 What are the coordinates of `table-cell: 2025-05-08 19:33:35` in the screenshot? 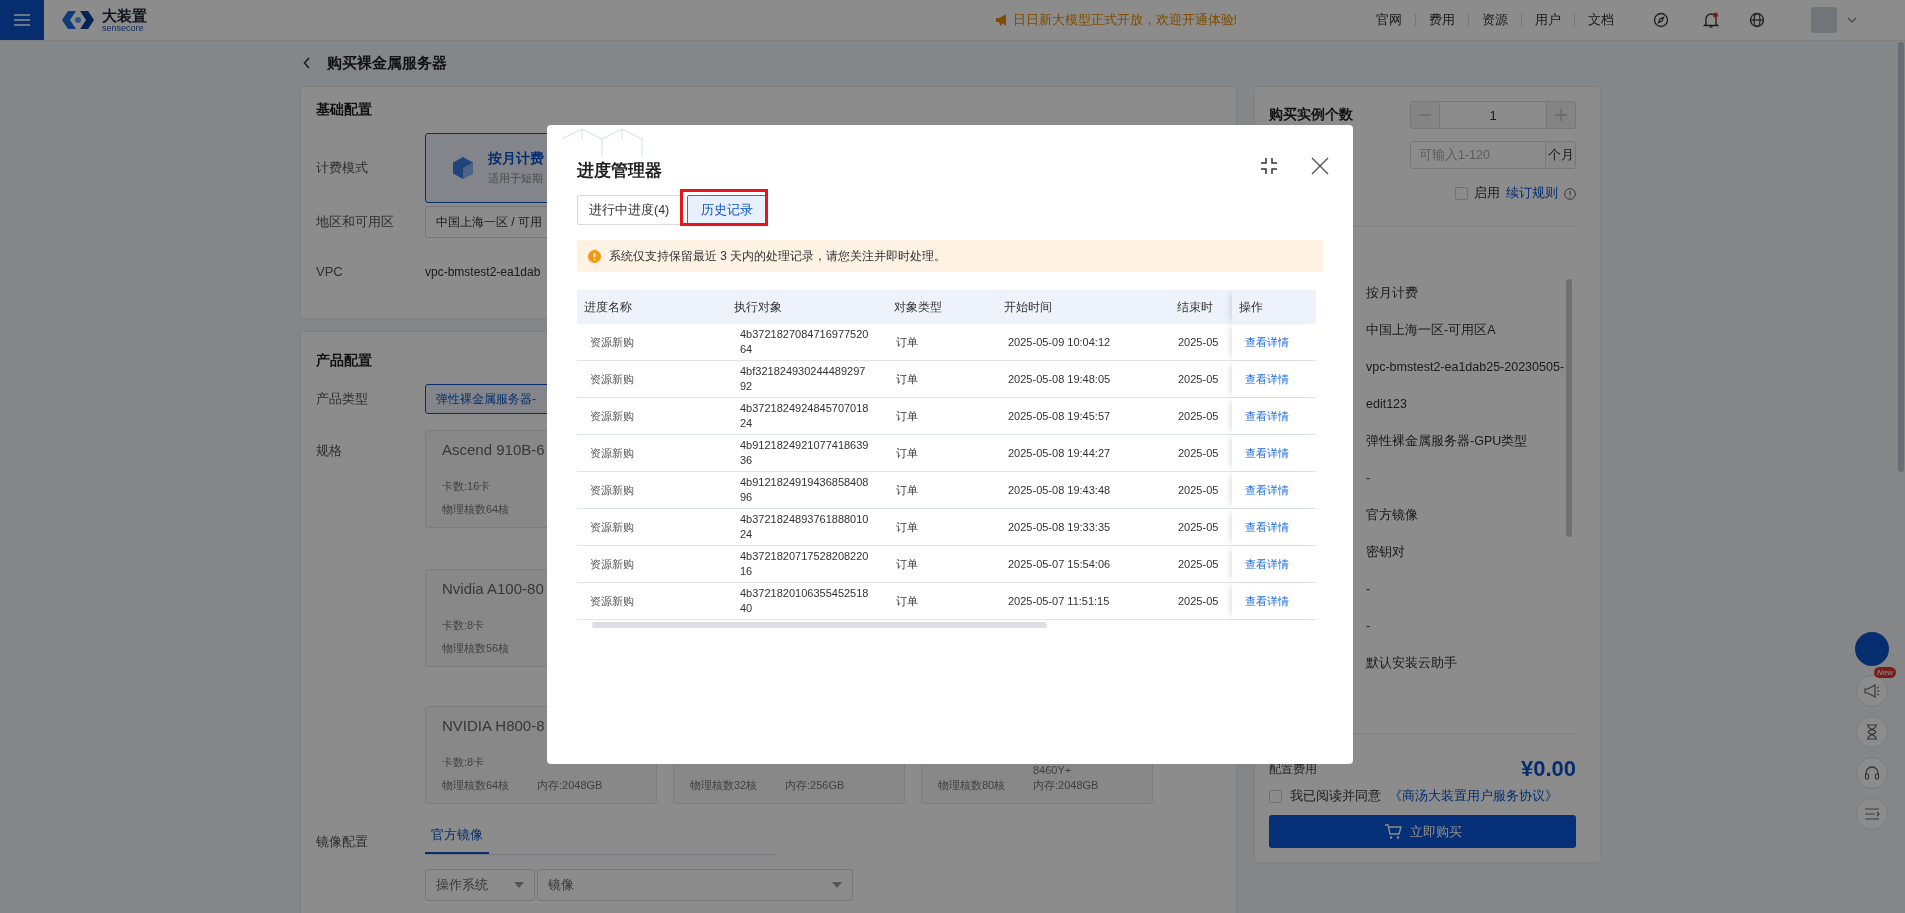 It's located at (1059, 527).